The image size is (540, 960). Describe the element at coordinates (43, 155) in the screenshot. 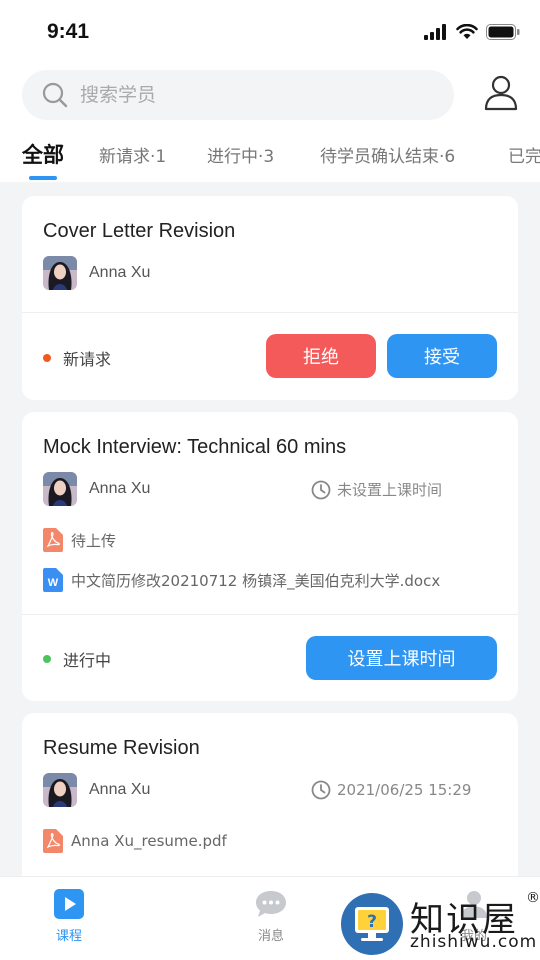

I see `tab-all: 全部` at that location.